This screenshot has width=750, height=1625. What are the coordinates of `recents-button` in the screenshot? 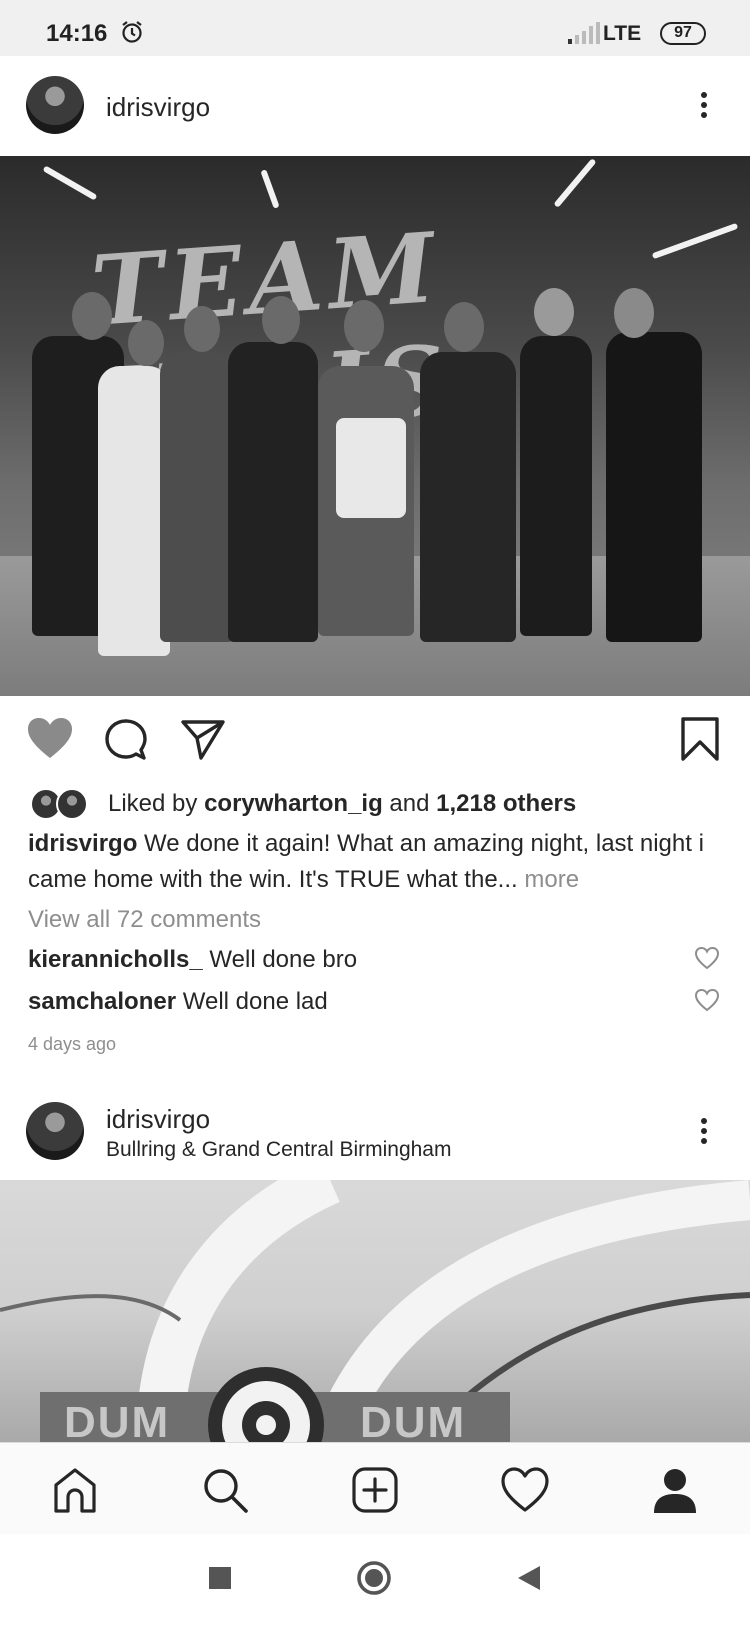 It's located at (220, 1578).